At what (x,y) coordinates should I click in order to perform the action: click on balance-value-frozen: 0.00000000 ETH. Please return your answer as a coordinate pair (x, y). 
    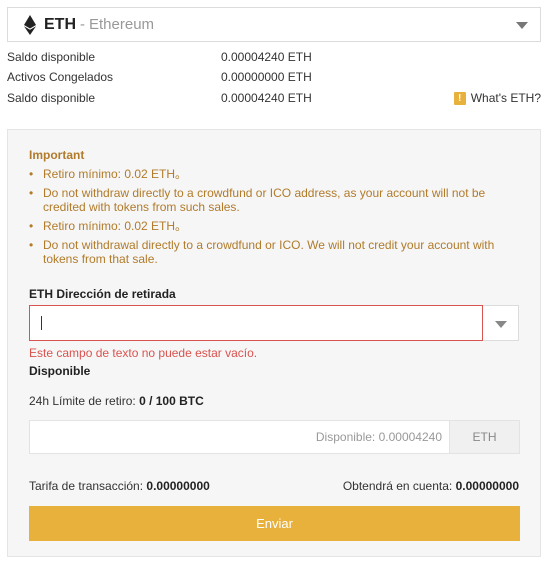
    Looking at the image, I should click on (266, 77).